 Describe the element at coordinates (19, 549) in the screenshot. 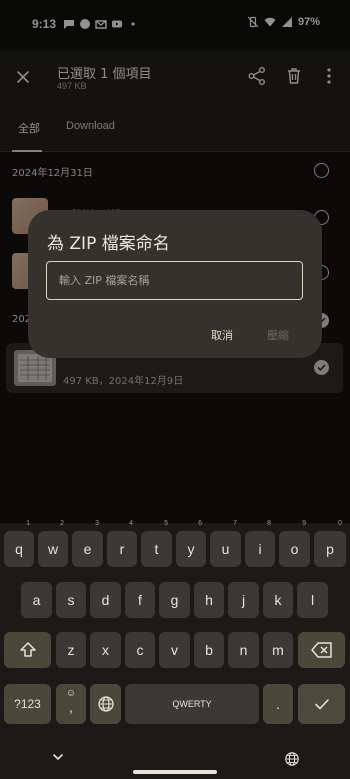

I see `key-label: q` at that location.